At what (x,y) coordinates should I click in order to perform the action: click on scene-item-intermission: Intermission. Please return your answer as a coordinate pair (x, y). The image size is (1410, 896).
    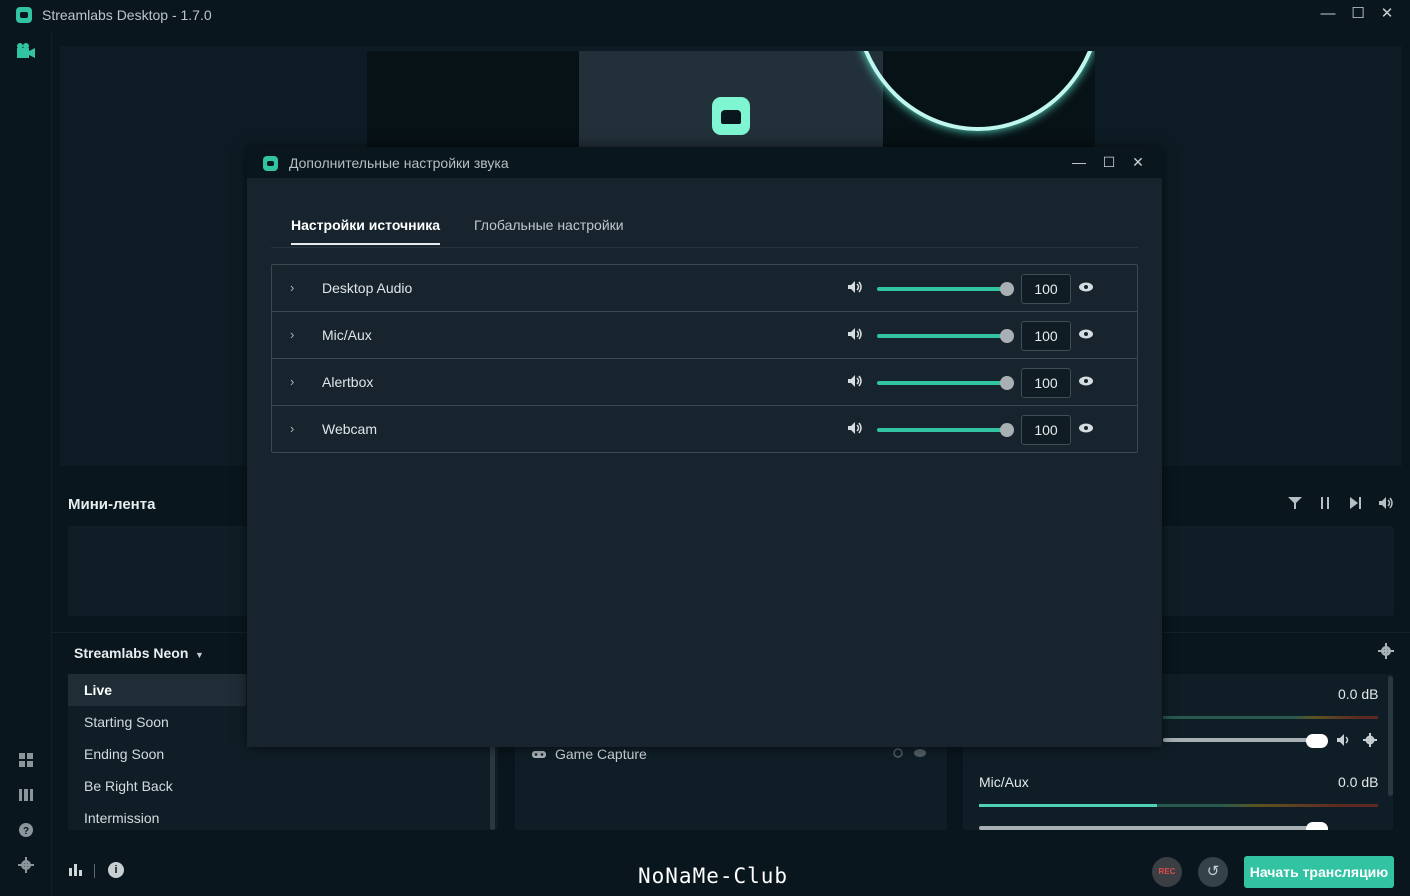
    Looking at the image, I should click on (157, 818).